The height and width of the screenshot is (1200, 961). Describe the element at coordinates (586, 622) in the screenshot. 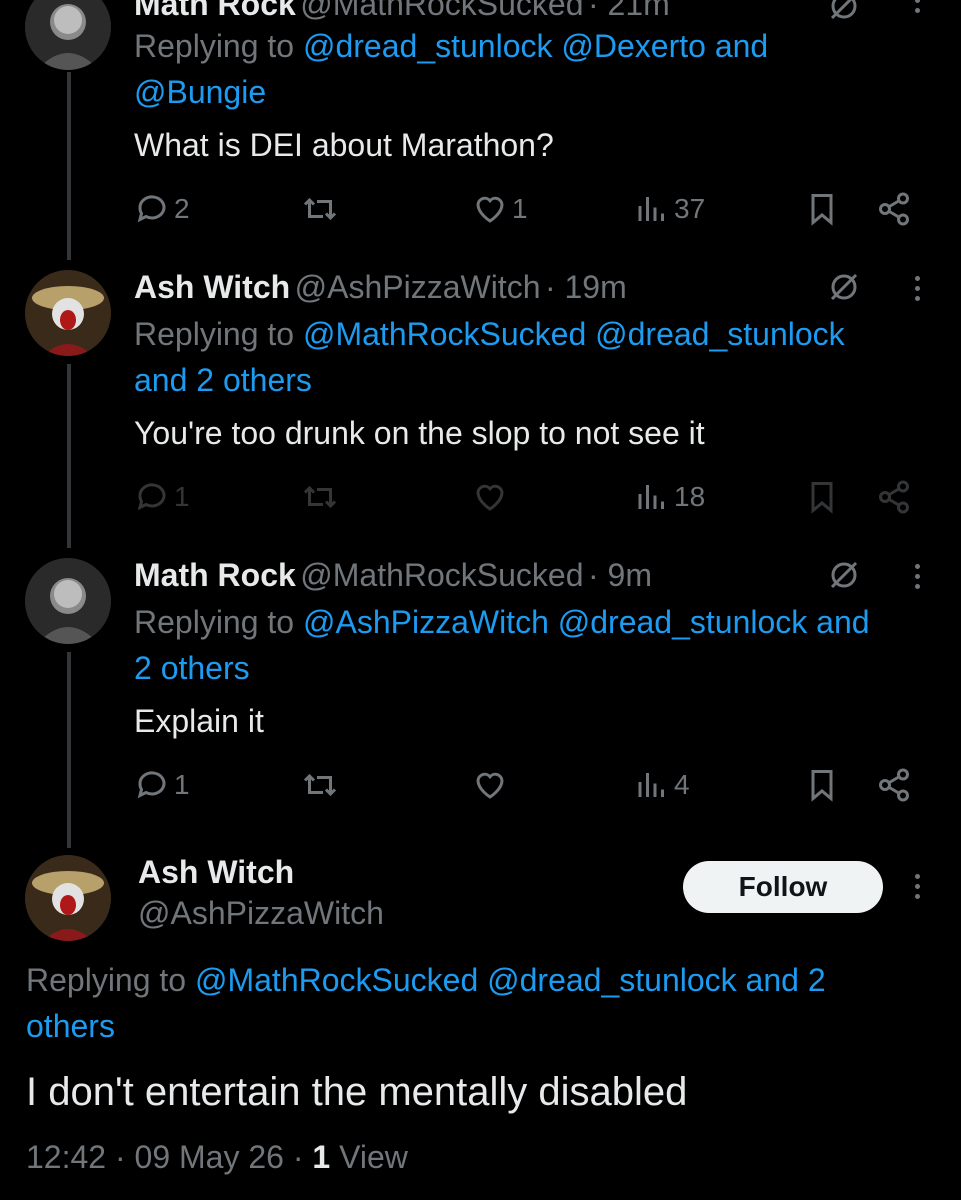

I see `mention-link: @AshPizzaWitch @dread_stunlock and` at that location.